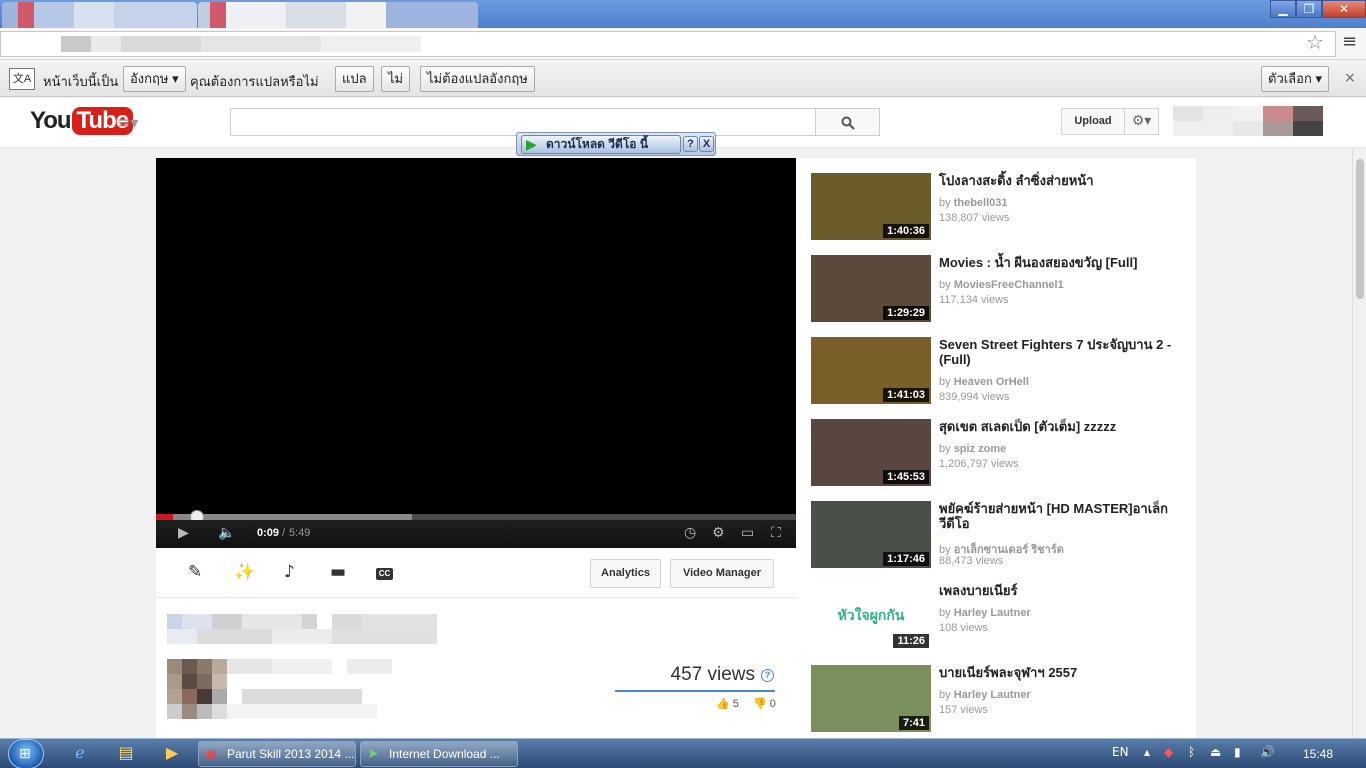  I want to click on video-title: เพลงบายเนียร์, so click(1061, 590).